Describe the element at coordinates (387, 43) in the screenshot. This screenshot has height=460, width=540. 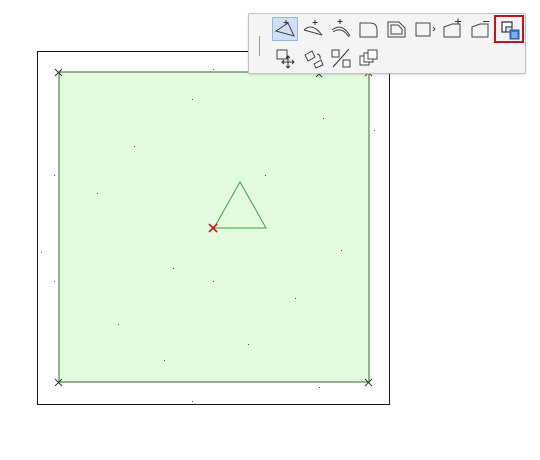
I see `pet-palette` at that location.